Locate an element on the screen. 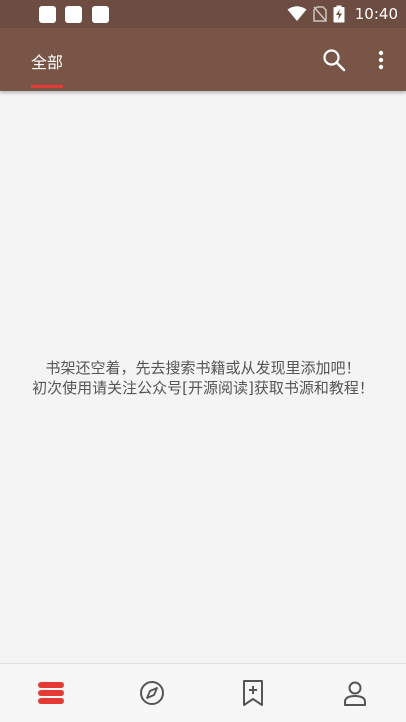 This screenshot has height=722, width=406. nav-item-my is located at coordinates (354, 693).